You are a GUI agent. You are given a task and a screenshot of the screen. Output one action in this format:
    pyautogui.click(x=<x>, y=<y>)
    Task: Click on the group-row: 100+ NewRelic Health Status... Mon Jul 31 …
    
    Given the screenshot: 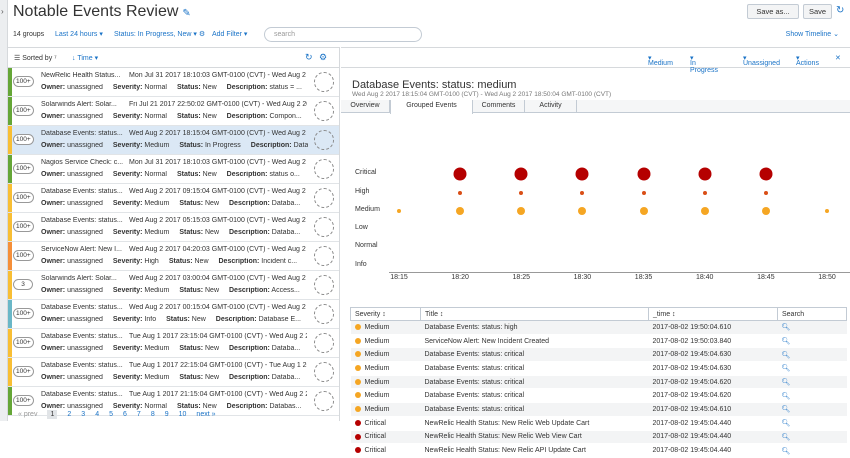 What is the action you would take?
    pyautogui.click(x=173, y=82)
    